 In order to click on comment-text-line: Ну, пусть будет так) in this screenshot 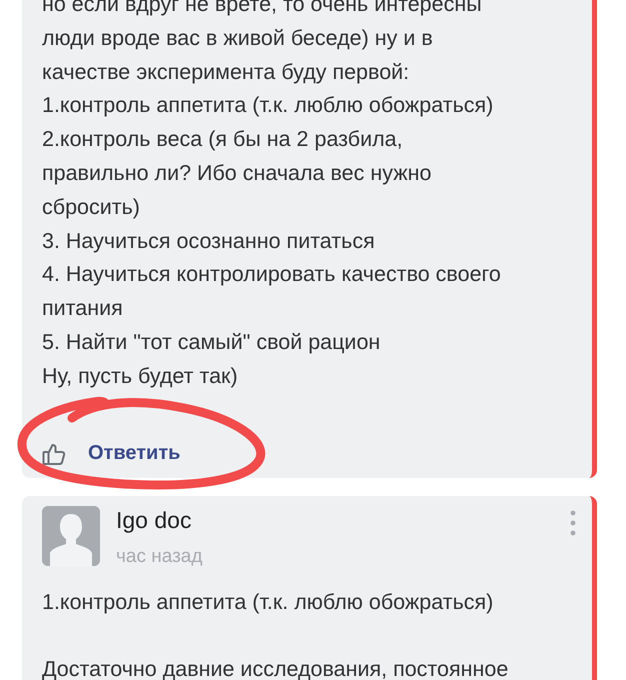, I will do `click(140, 376)`.